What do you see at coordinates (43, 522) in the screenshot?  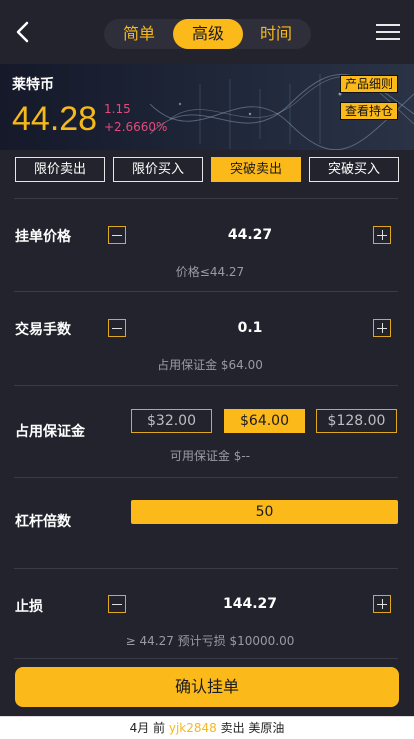 I see `leverage-label: 杠杆倍数` at bounding box center [43, 522].